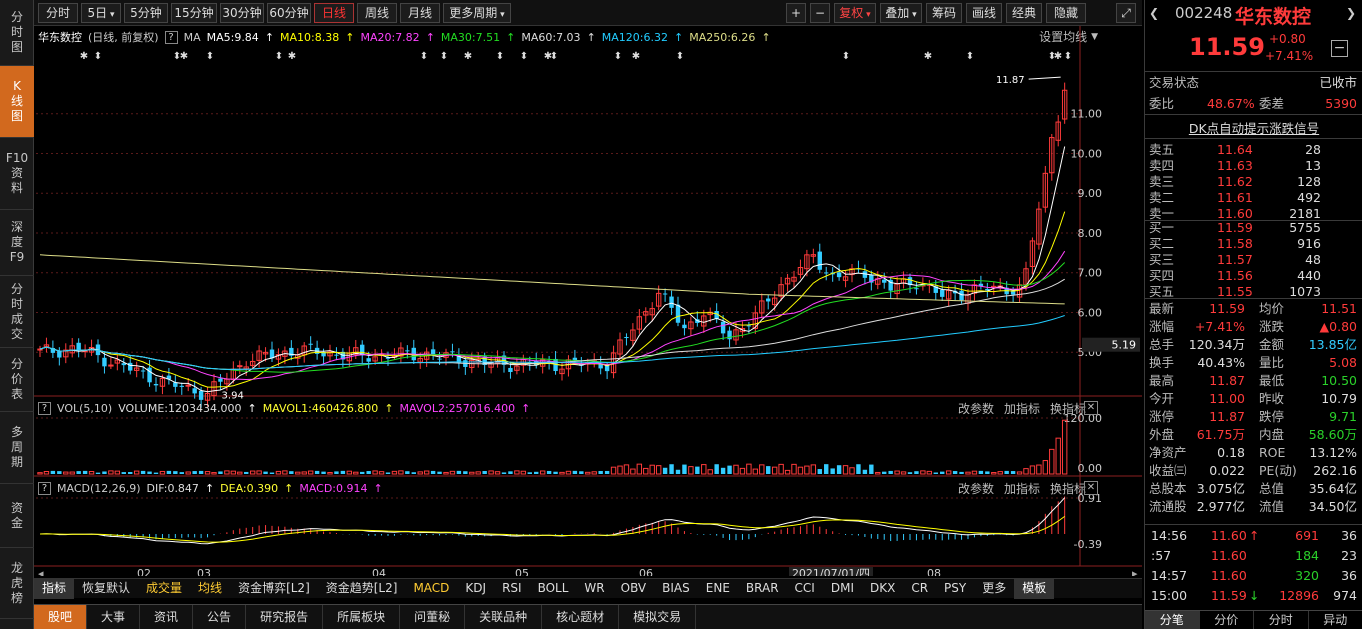  I want to click on macd-close-icon: ✕, so click(1091, 488).